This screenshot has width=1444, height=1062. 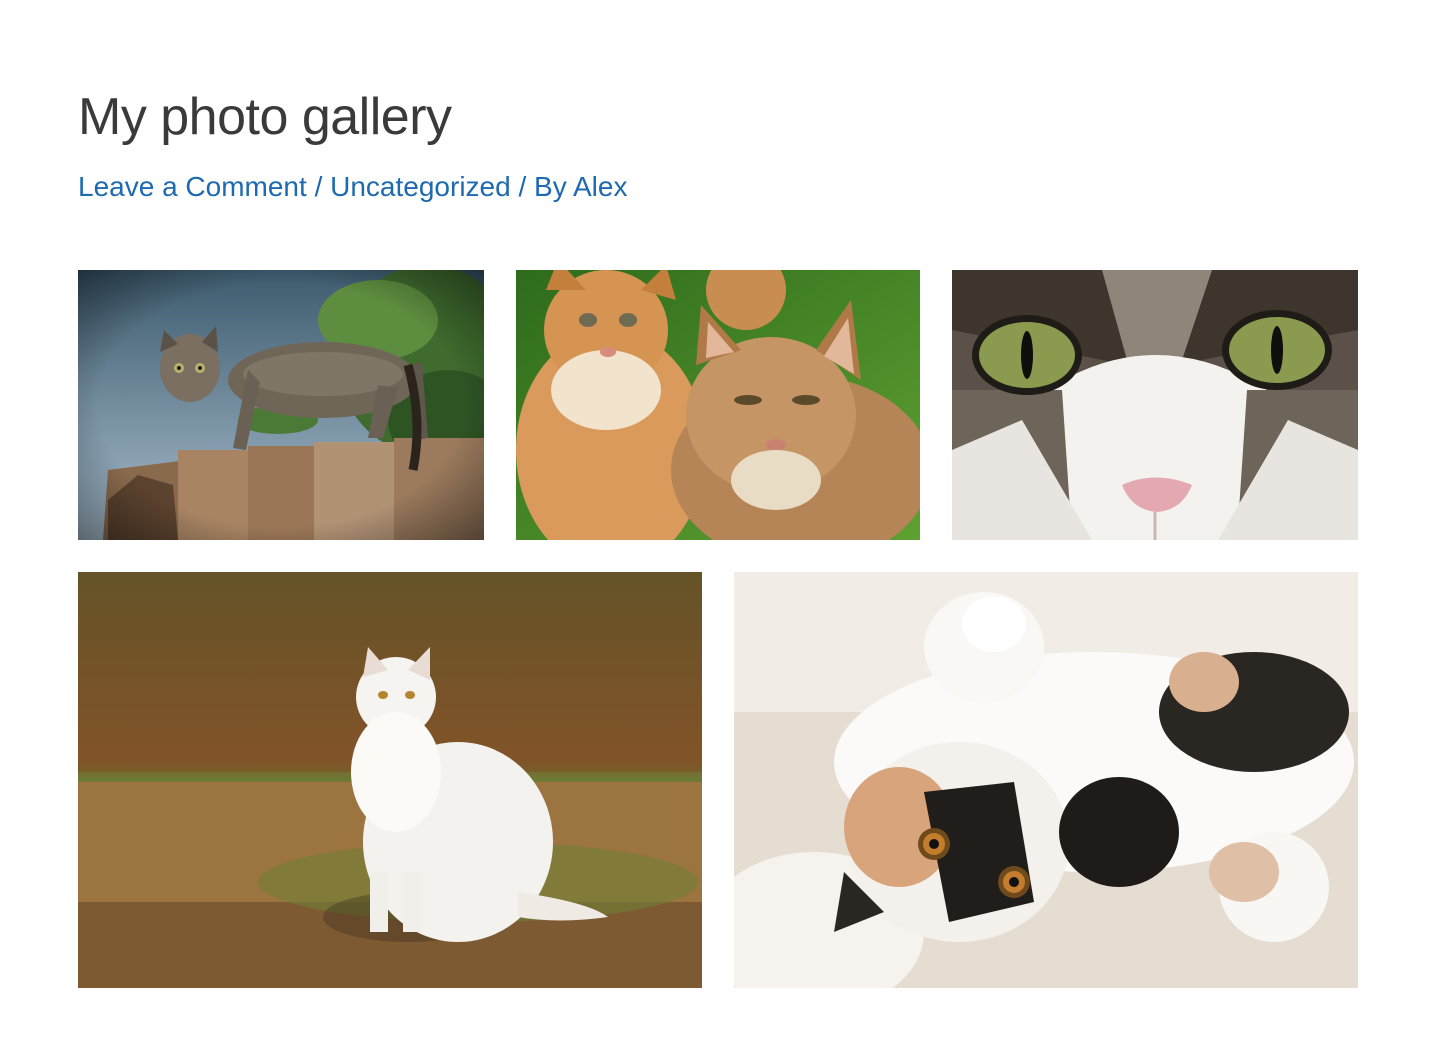 I want to click on orange-kittens-image, so click(x=718, y=405).